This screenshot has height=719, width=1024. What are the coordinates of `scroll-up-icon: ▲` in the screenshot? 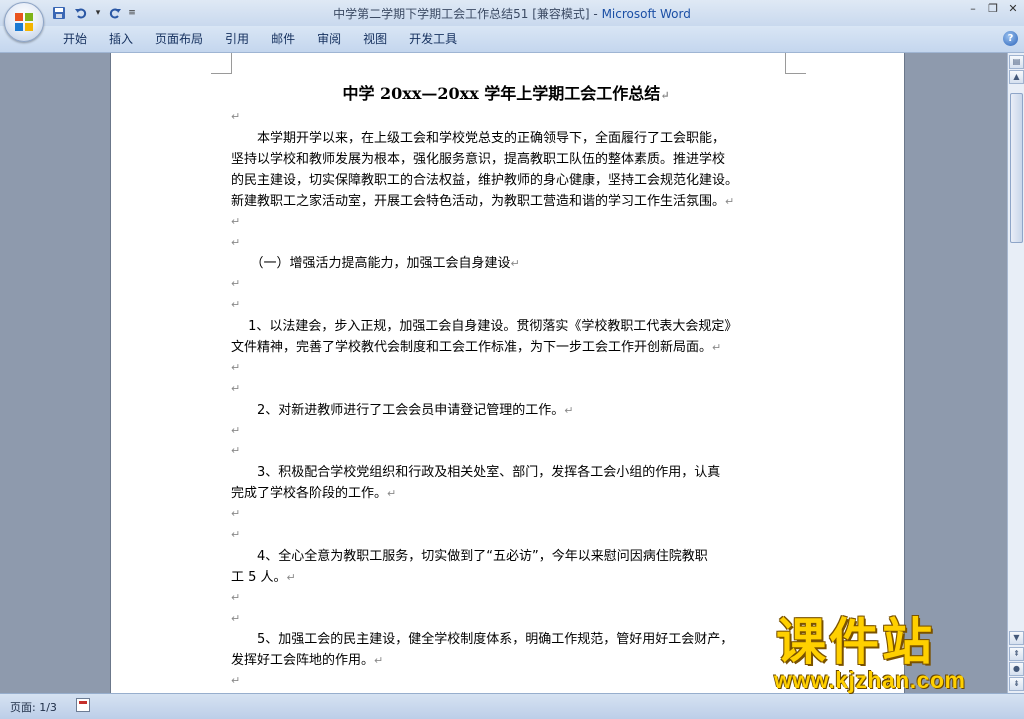 It's located at (1016, 77).